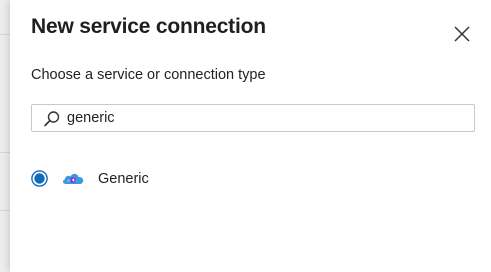  Describe the element at coordinates (267, 118) in the screenshot. I see `search-input` at that location.